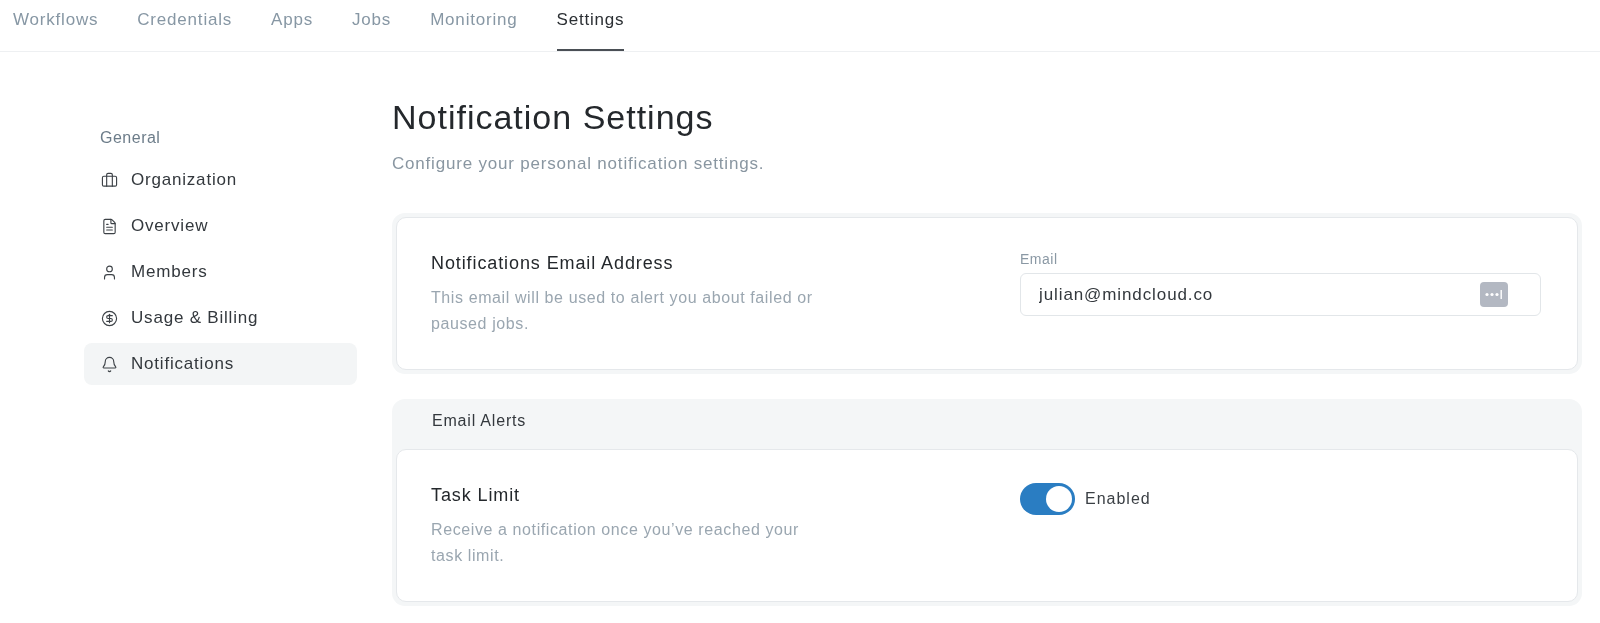 The image size is (1600, 623). I want to click on toggle-label: Enabled, so click(1118, 499).